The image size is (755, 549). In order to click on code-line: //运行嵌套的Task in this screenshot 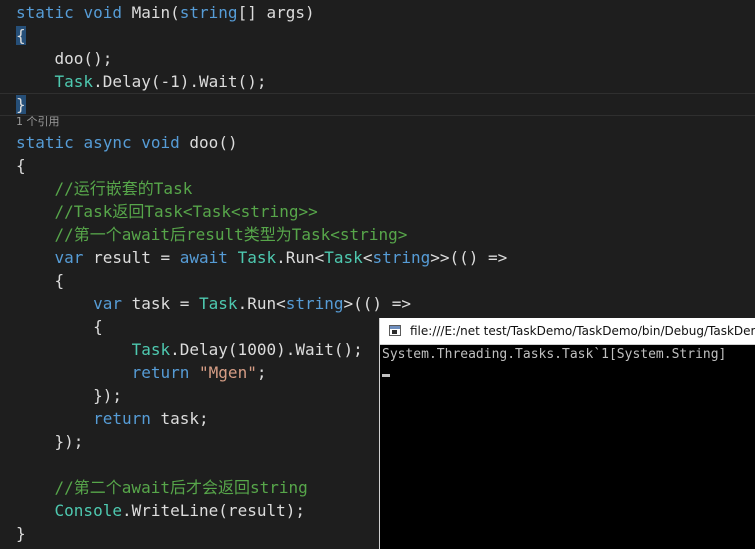, I will do `click(377, 188)`.